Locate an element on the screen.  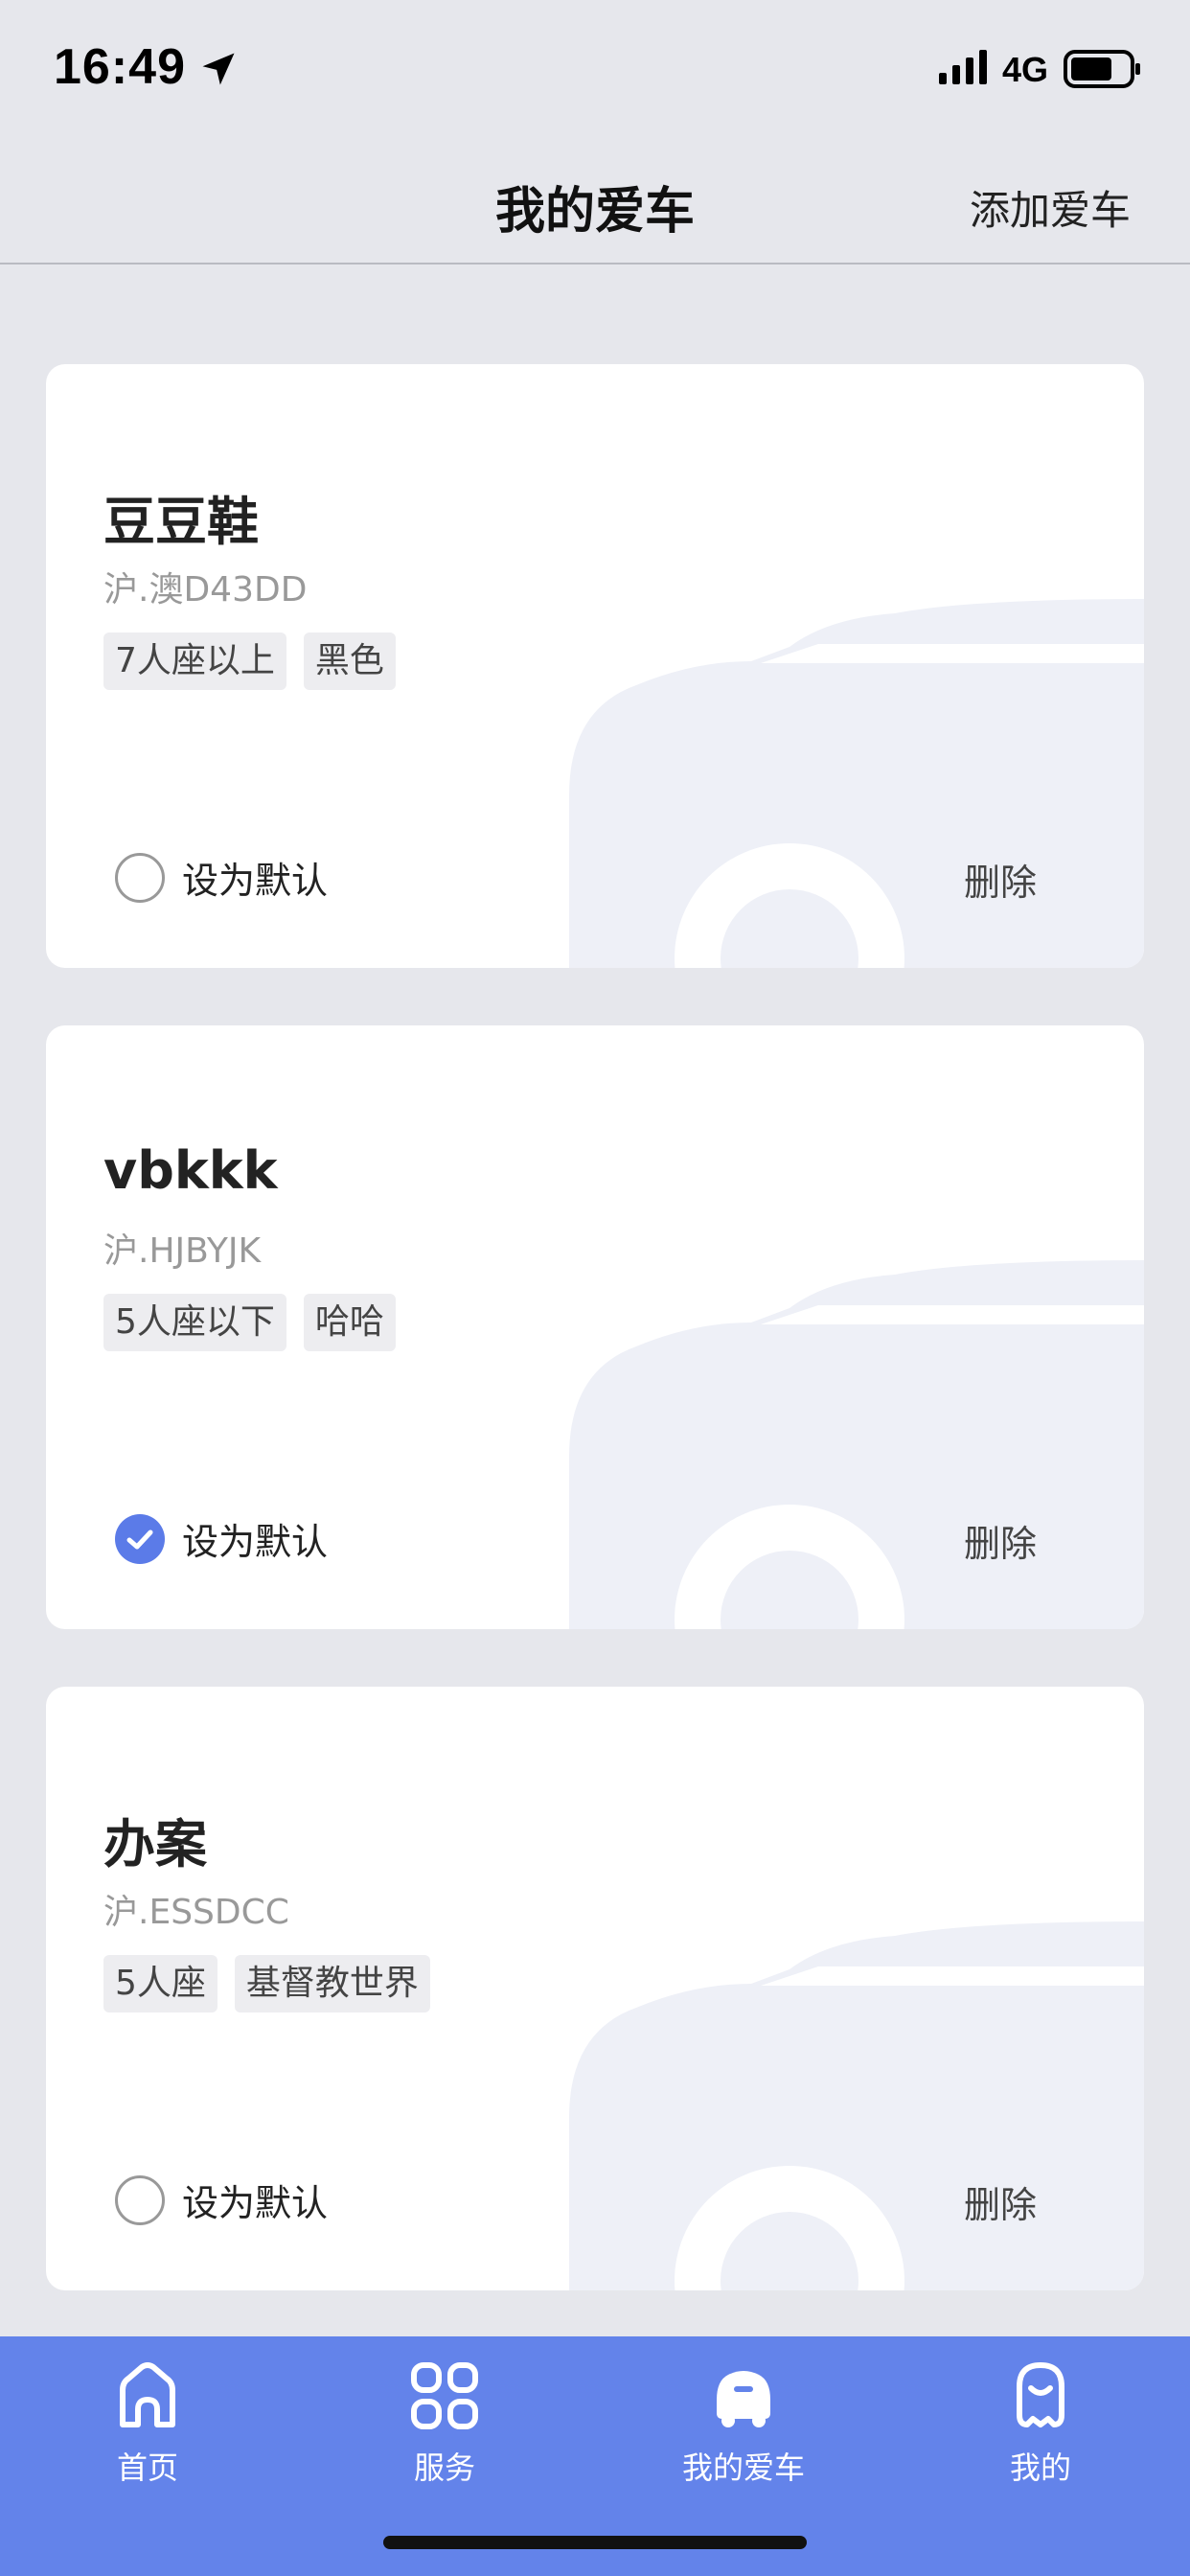
home-indicator is located at coordinates (595, 2542).